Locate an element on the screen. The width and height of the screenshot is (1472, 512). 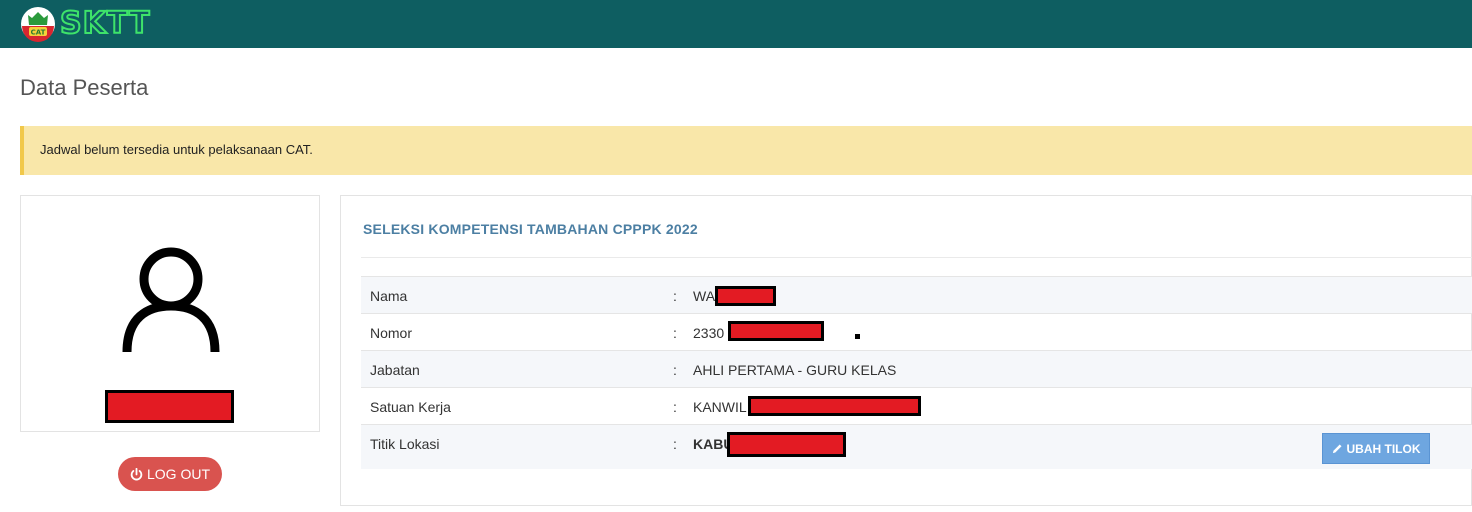
ubah-tilok-label: UBAH TILOK is located at coordinates (1383, 448).